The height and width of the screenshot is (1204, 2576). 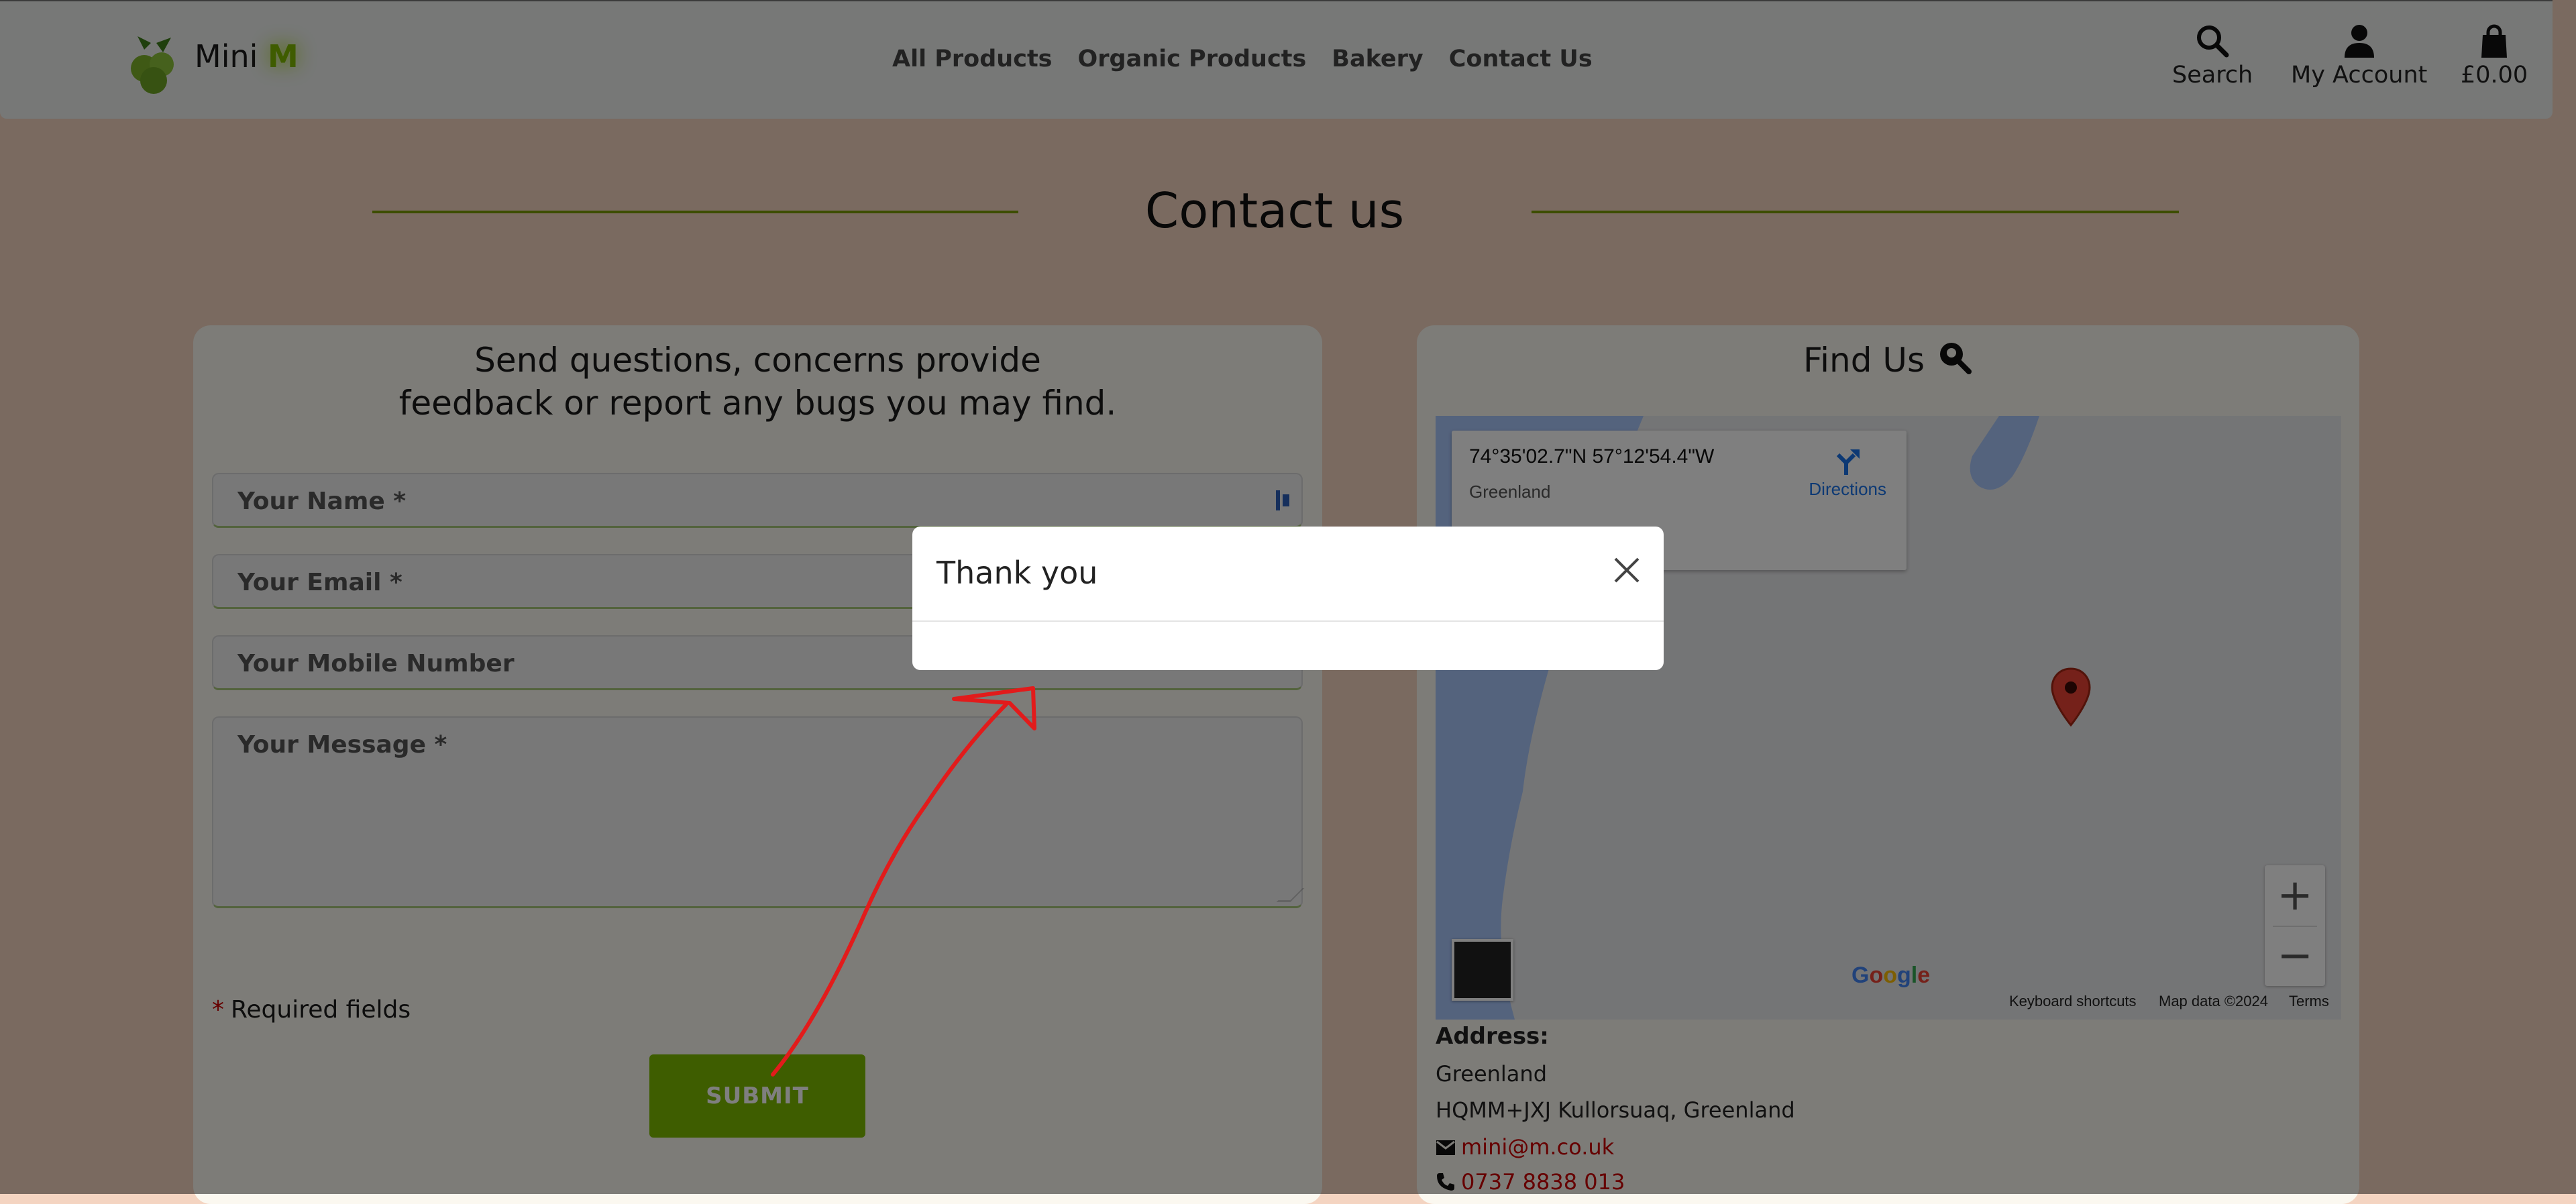 I want to click on thank-you-modal: Thank you, so click(x=1288, y=598).